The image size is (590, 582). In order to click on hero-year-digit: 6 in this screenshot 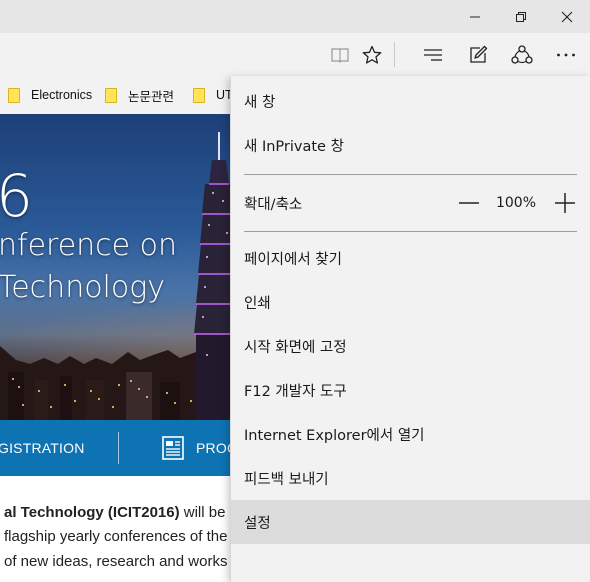, I will do `click(16, 196)`.